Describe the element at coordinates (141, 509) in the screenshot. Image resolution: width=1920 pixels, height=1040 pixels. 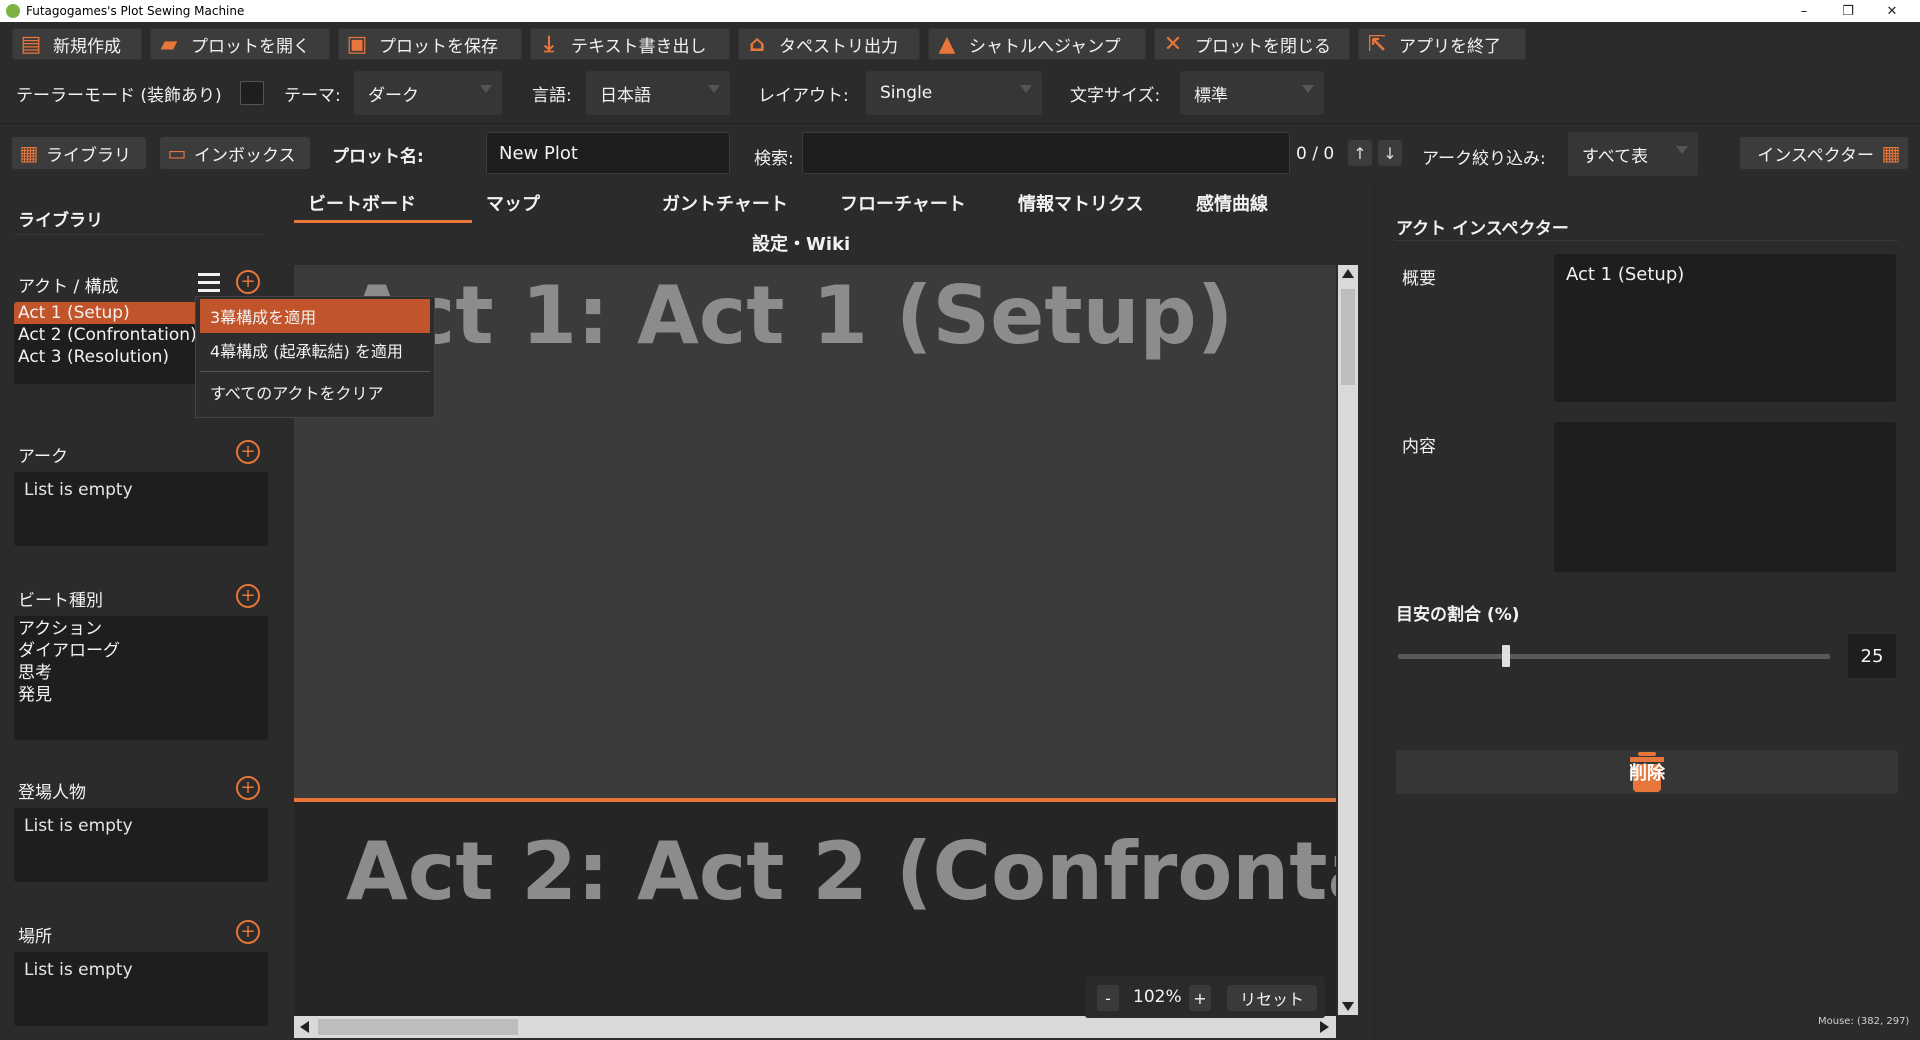
I see `arcs-list: List is empty` at that location.